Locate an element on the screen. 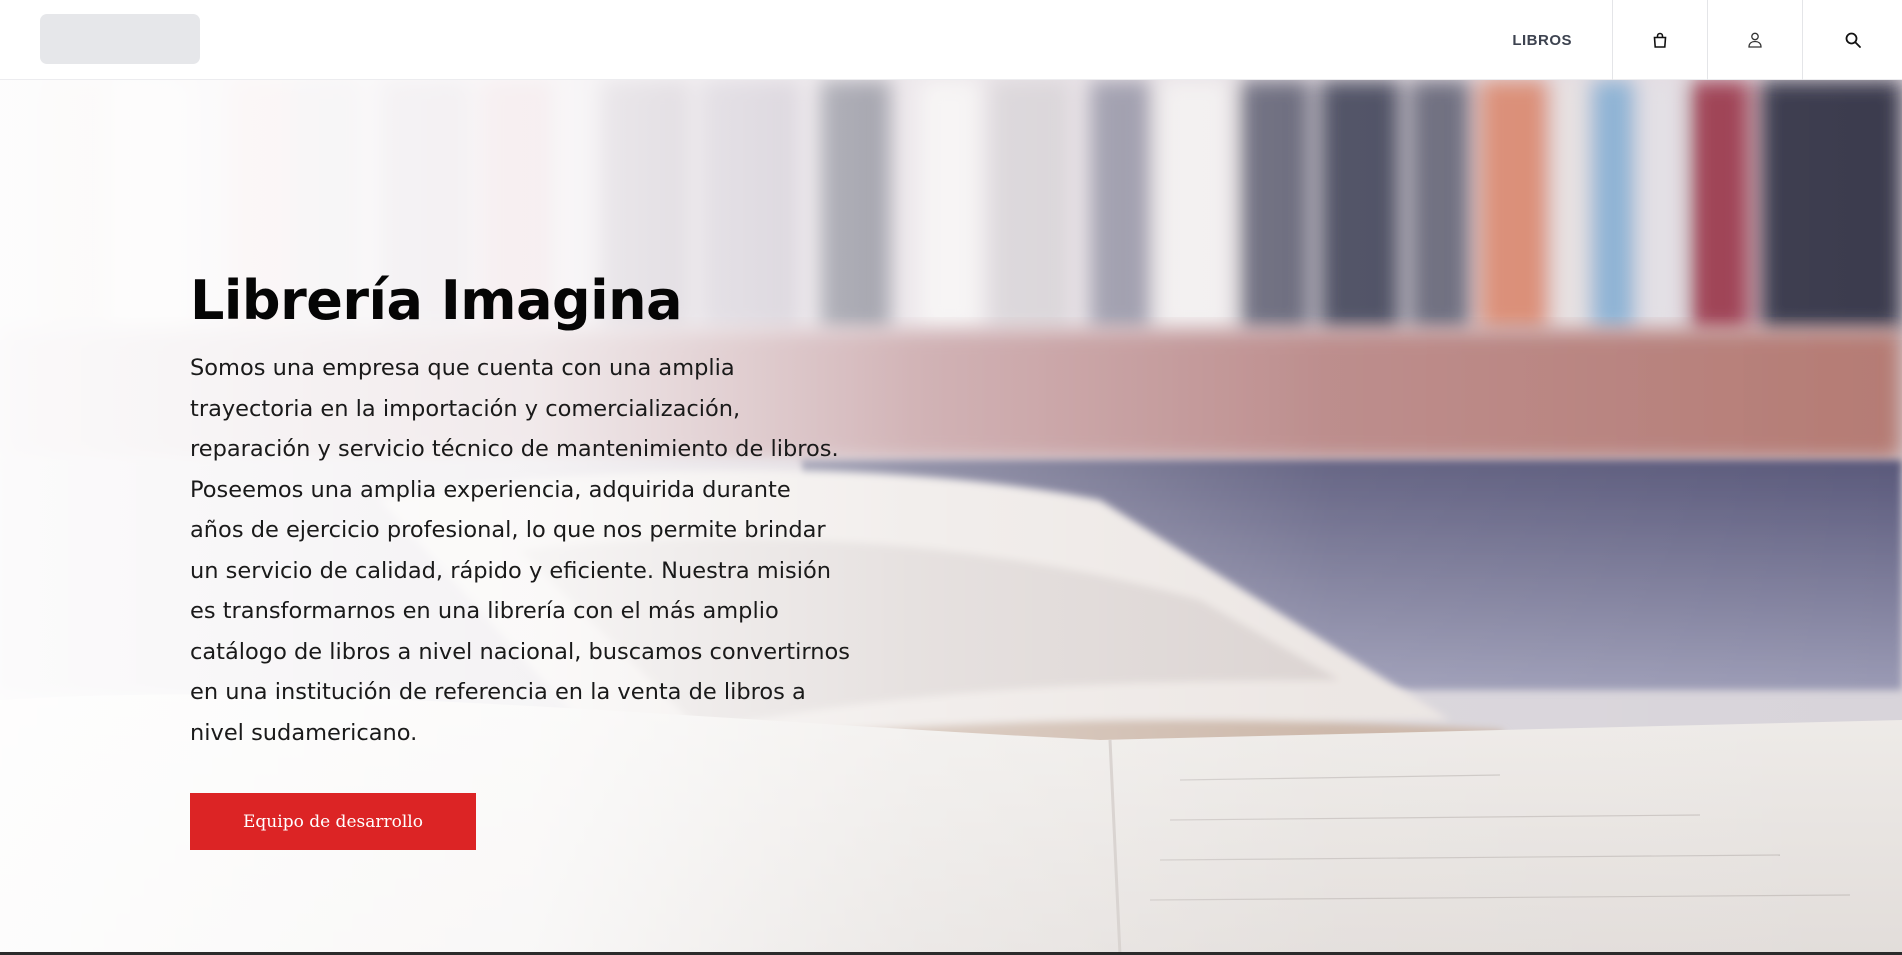  nav-link-libros: LIBROS is located at coordinates (1542, 40).